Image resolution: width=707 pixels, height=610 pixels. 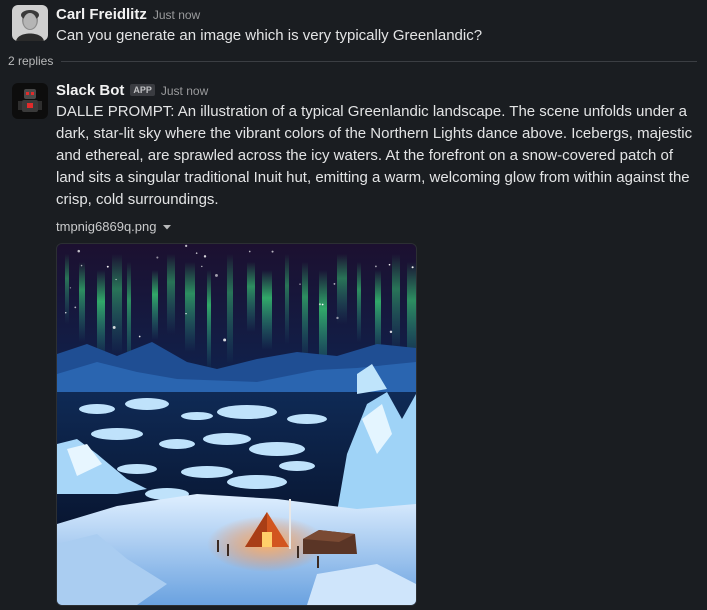 I want to click on file-attachment-header: tmpnig6869q.png, so click(x=114, y=226).